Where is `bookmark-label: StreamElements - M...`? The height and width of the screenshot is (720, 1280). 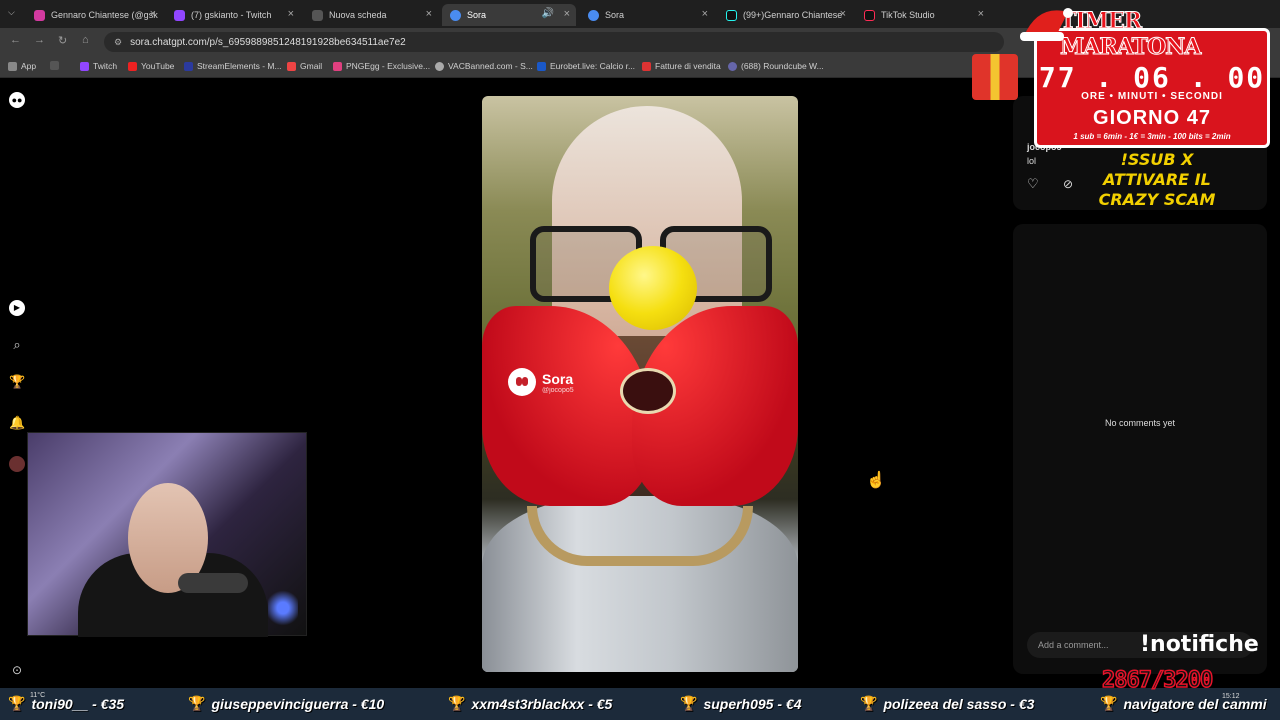 bookmark-label: StreamElements - M... is located at coordinates (239, 66).